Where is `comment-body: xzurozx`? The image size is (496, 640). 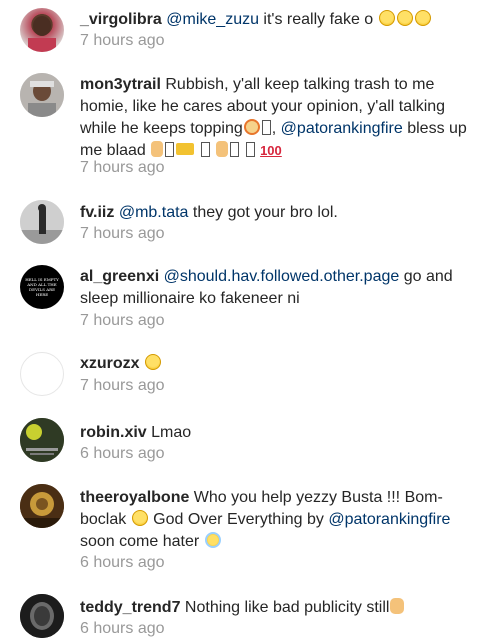 comment-body: xzurozx is located at coordinates (281, 364).